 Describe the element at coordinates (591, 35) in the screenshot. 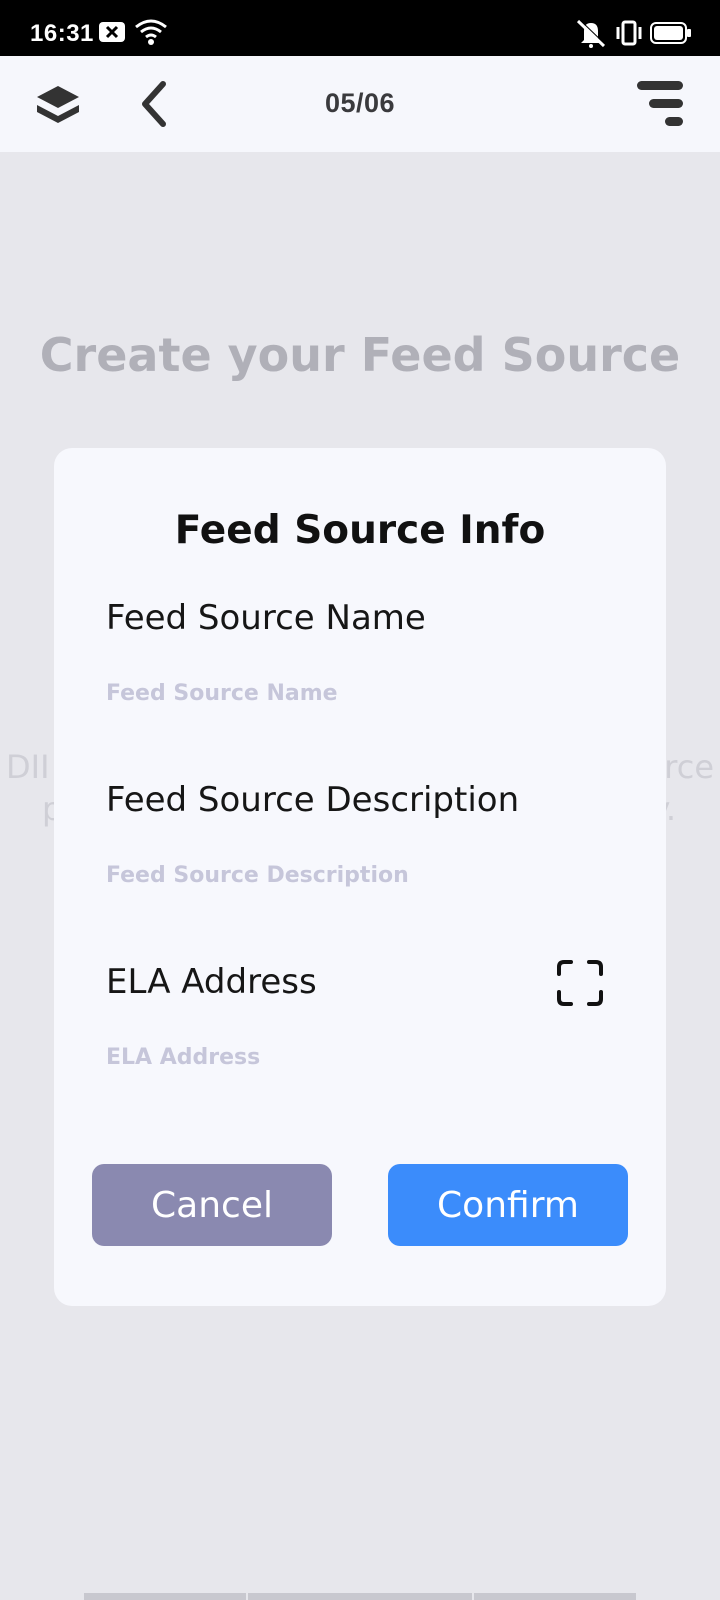

I see `mute-icon` at that location.